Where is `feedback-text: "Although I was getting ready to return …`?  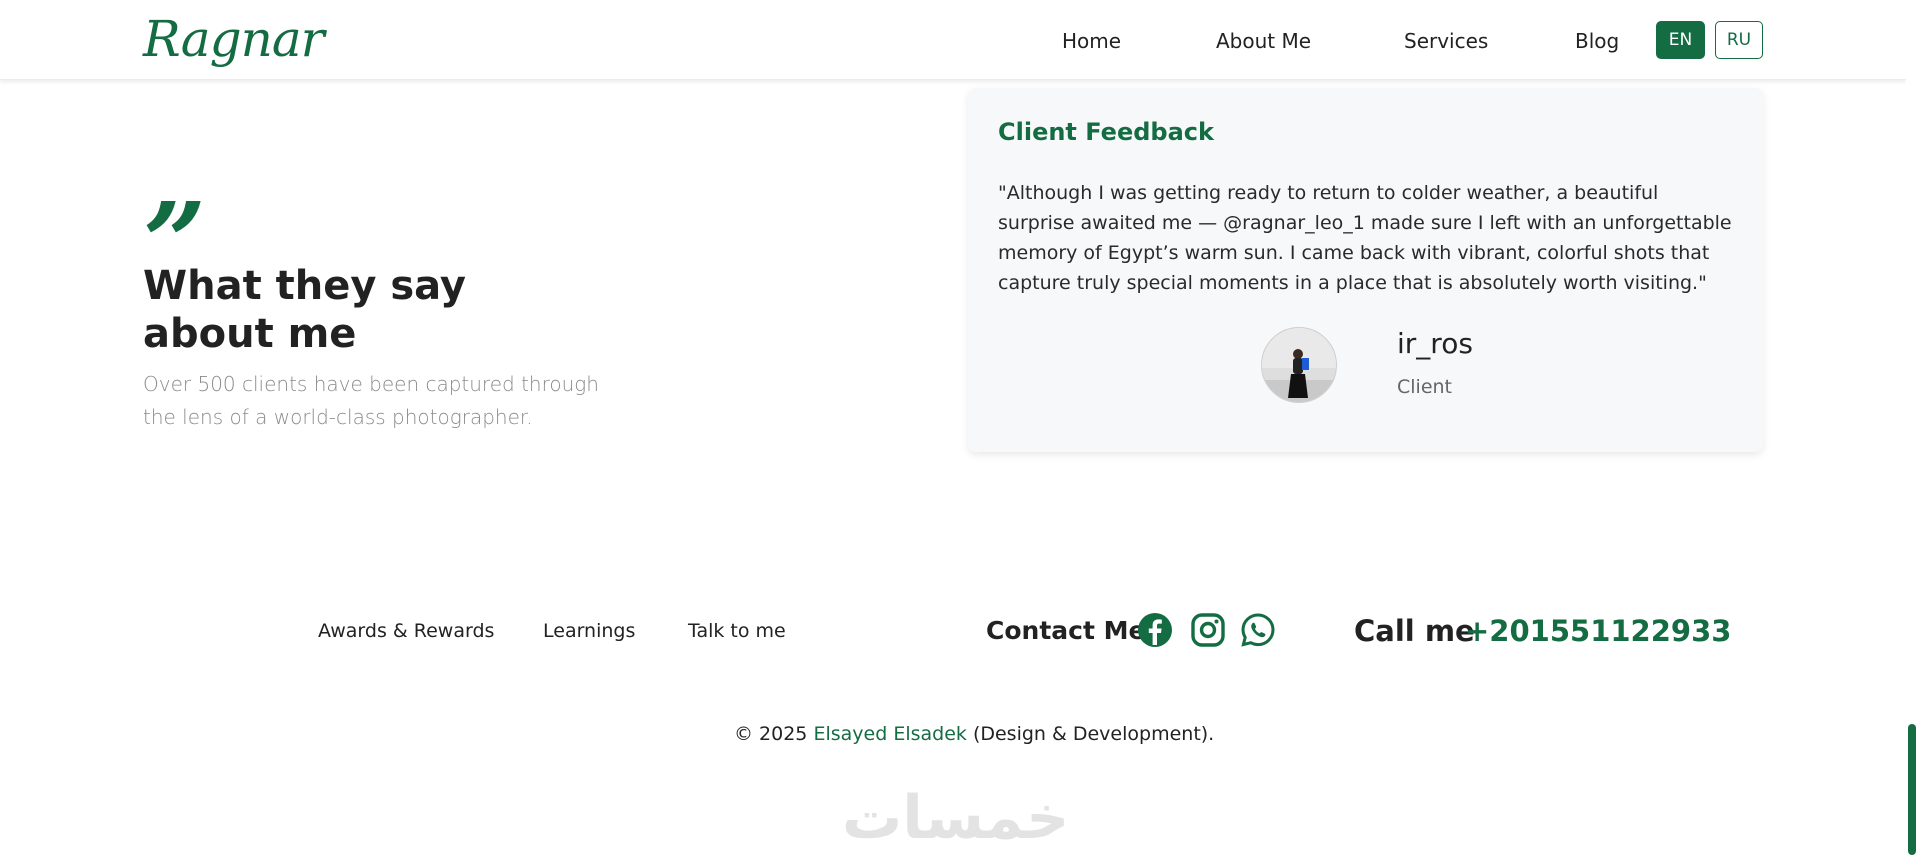
feedback-text: "Although I was getting ready to return … is located at coordinates (1365, 238).